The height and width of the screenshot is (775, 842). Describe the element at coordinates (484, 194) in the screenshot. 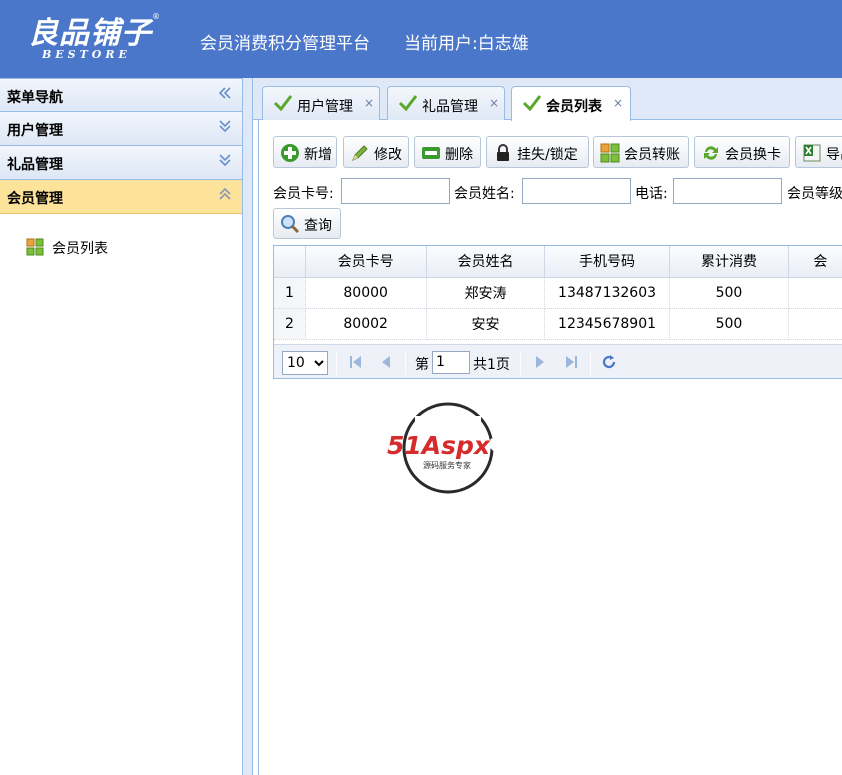

I see `member-name-label: 会员姓名:` at that location.